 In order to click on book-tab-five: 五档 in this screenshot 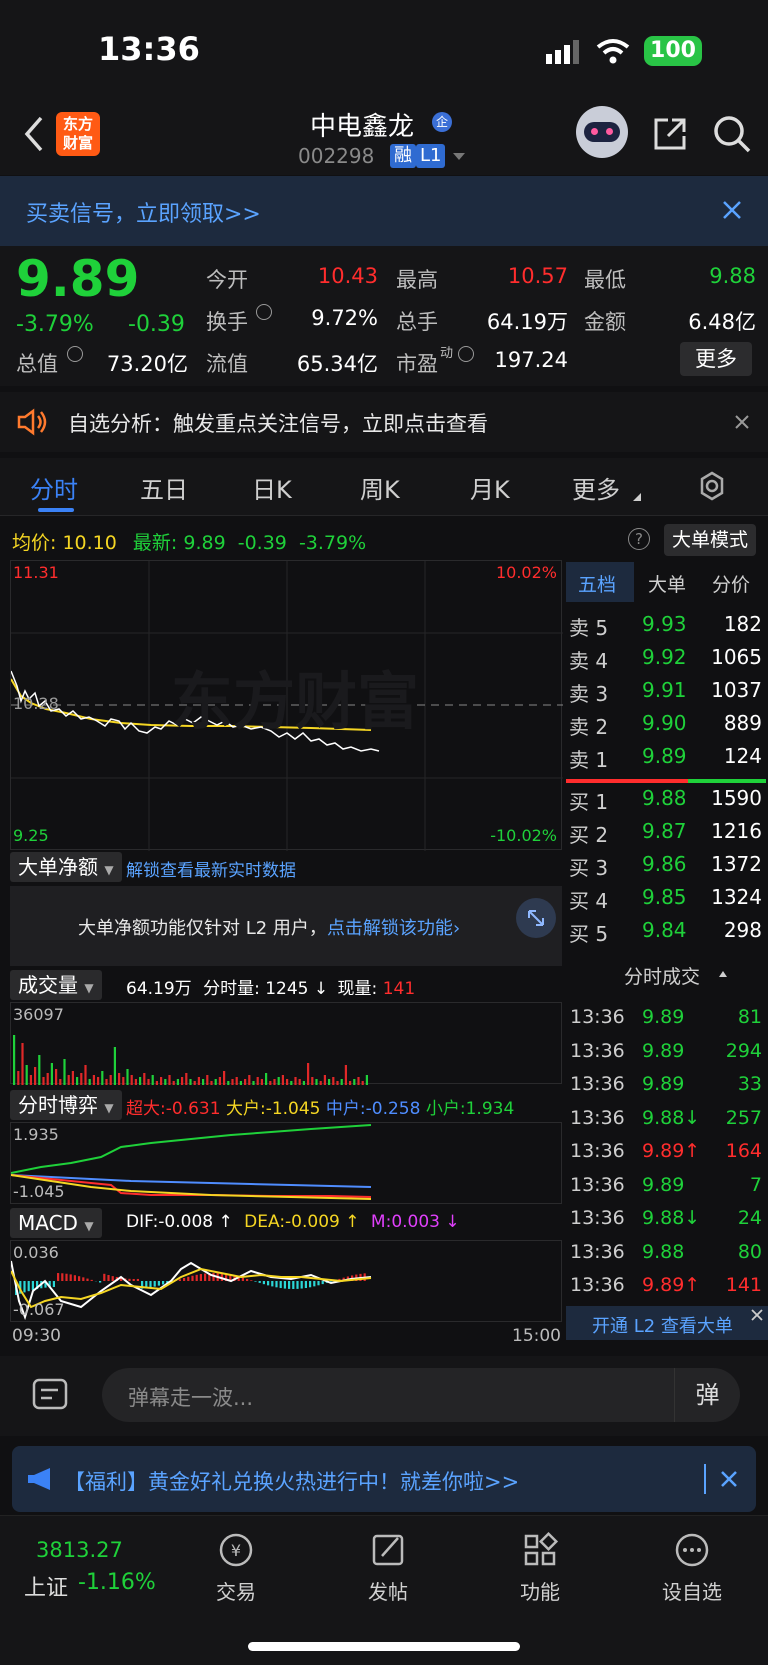, I will do `click(597, 583)`.